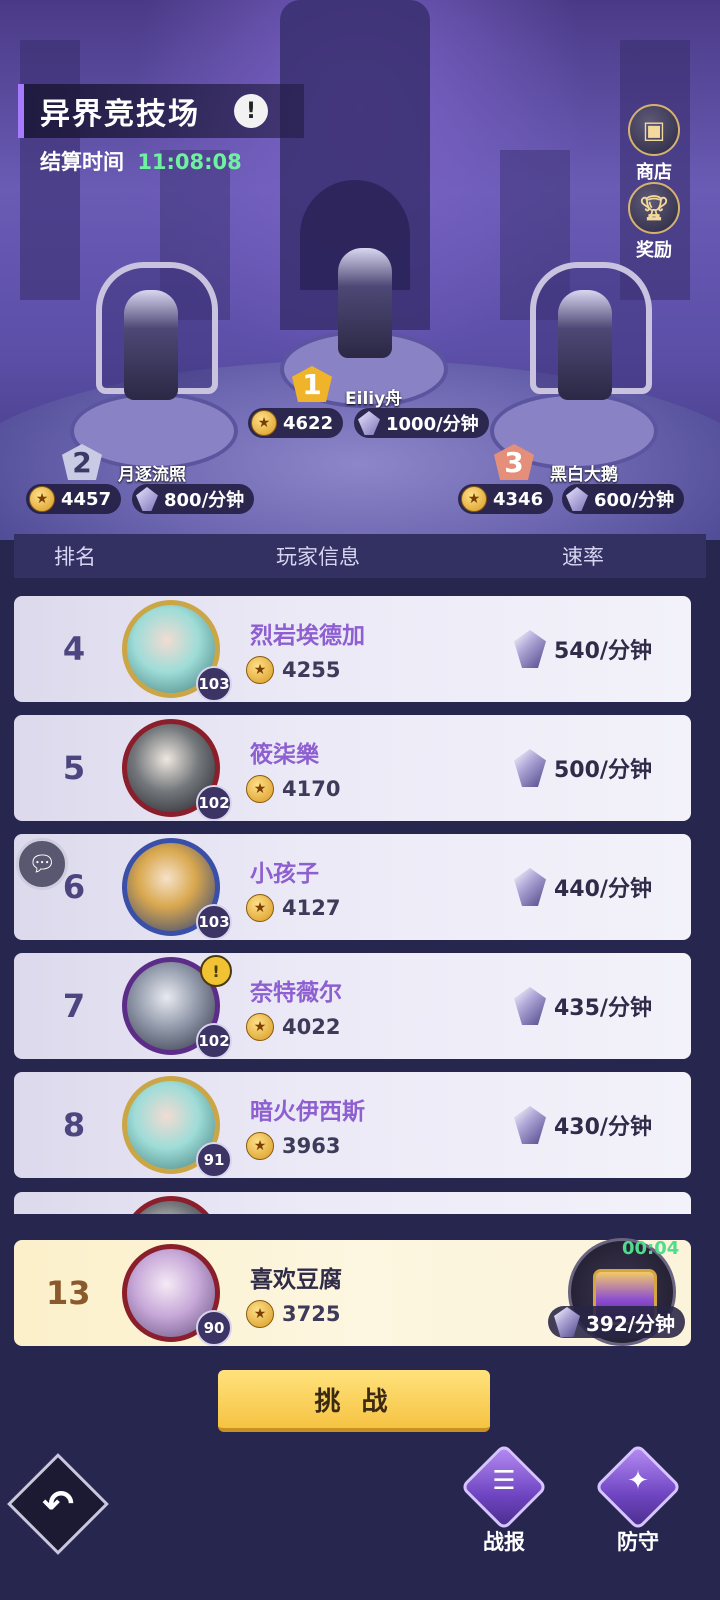  What do you see at coordinates (296, 1280) in the screenshot?
I see `my-player-name: 喜欢豆腐` at bounding box center [296, 1280].